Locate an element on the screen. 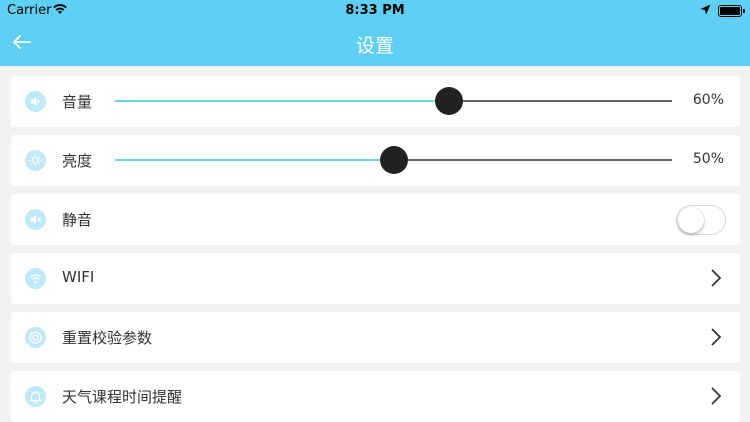 This screenshot has height=422, width=750. brightness-row: 亮度 50% is located at coordinates (375, 160).